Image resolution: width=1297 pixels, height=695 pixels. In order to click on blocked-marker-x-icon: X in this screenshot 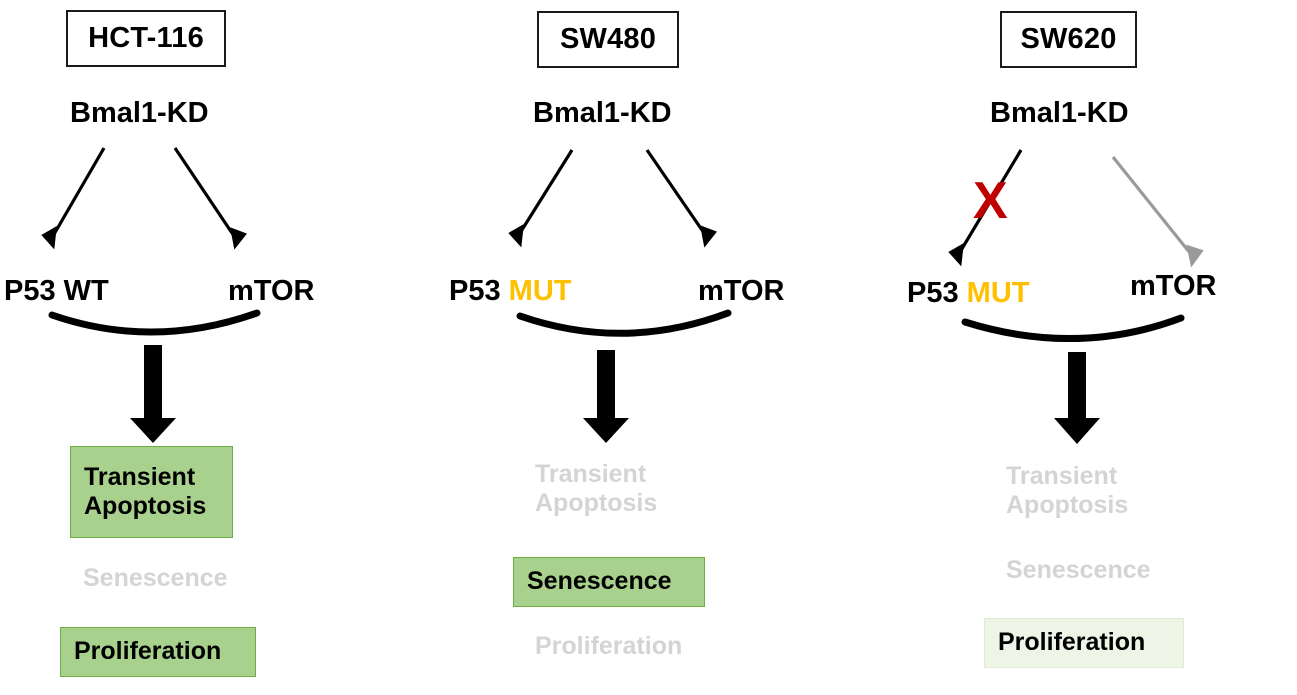, I will do `click(990, 201)`.